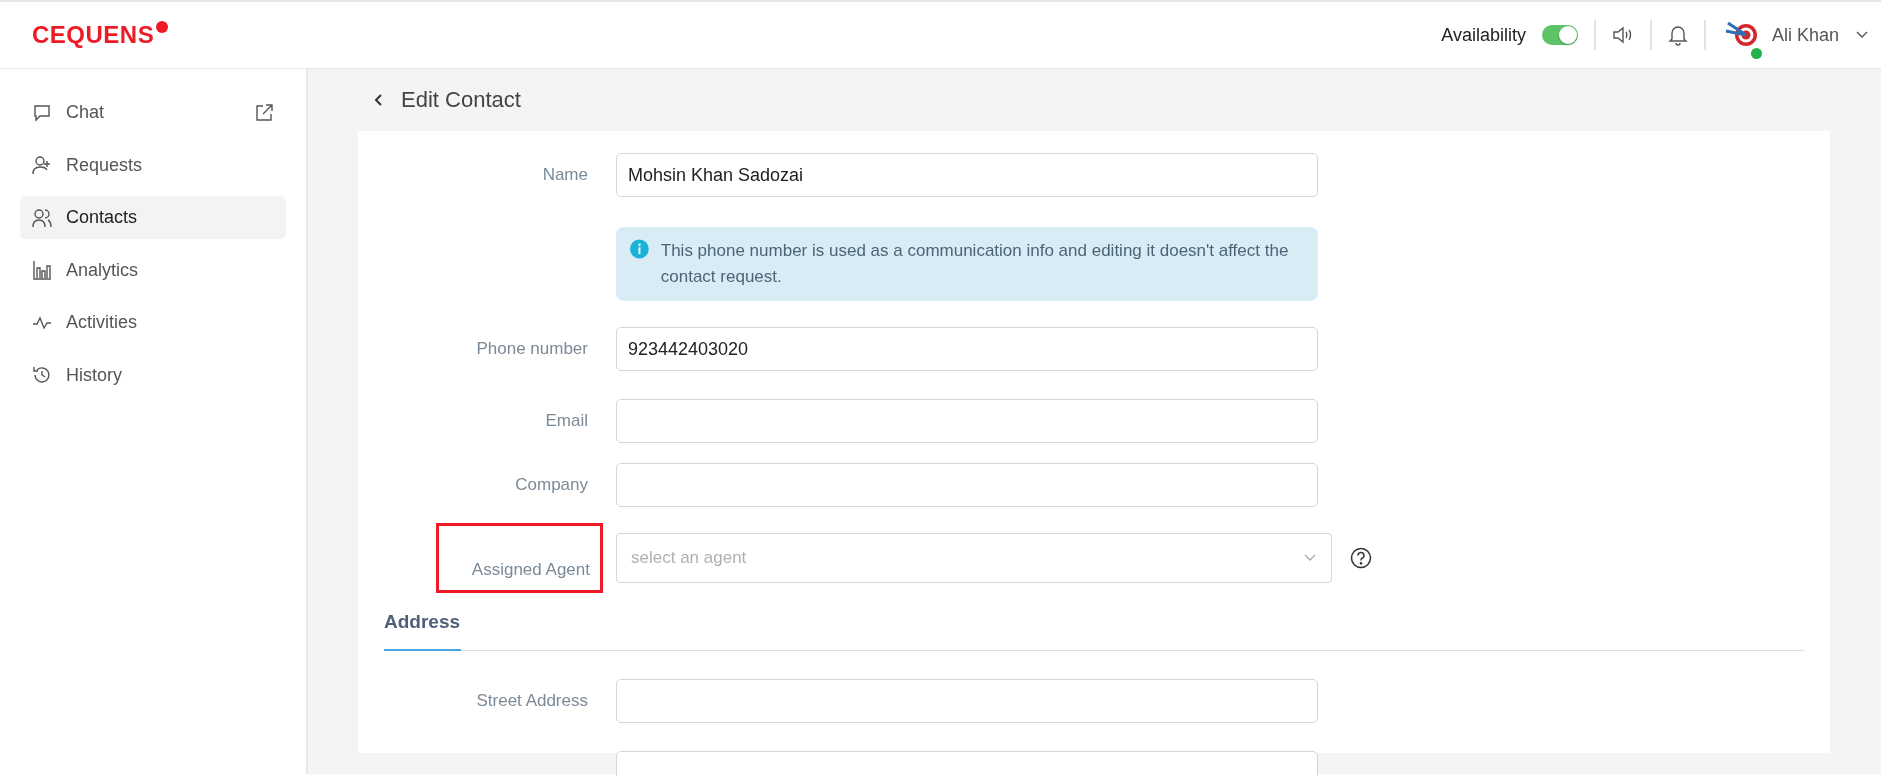 Image resolution: width=1881 pixels, height=776 pixels. What do you see at coordinates (378, 100) in the screenshot?
I see `back-icon` at bounding box center [378, 100].